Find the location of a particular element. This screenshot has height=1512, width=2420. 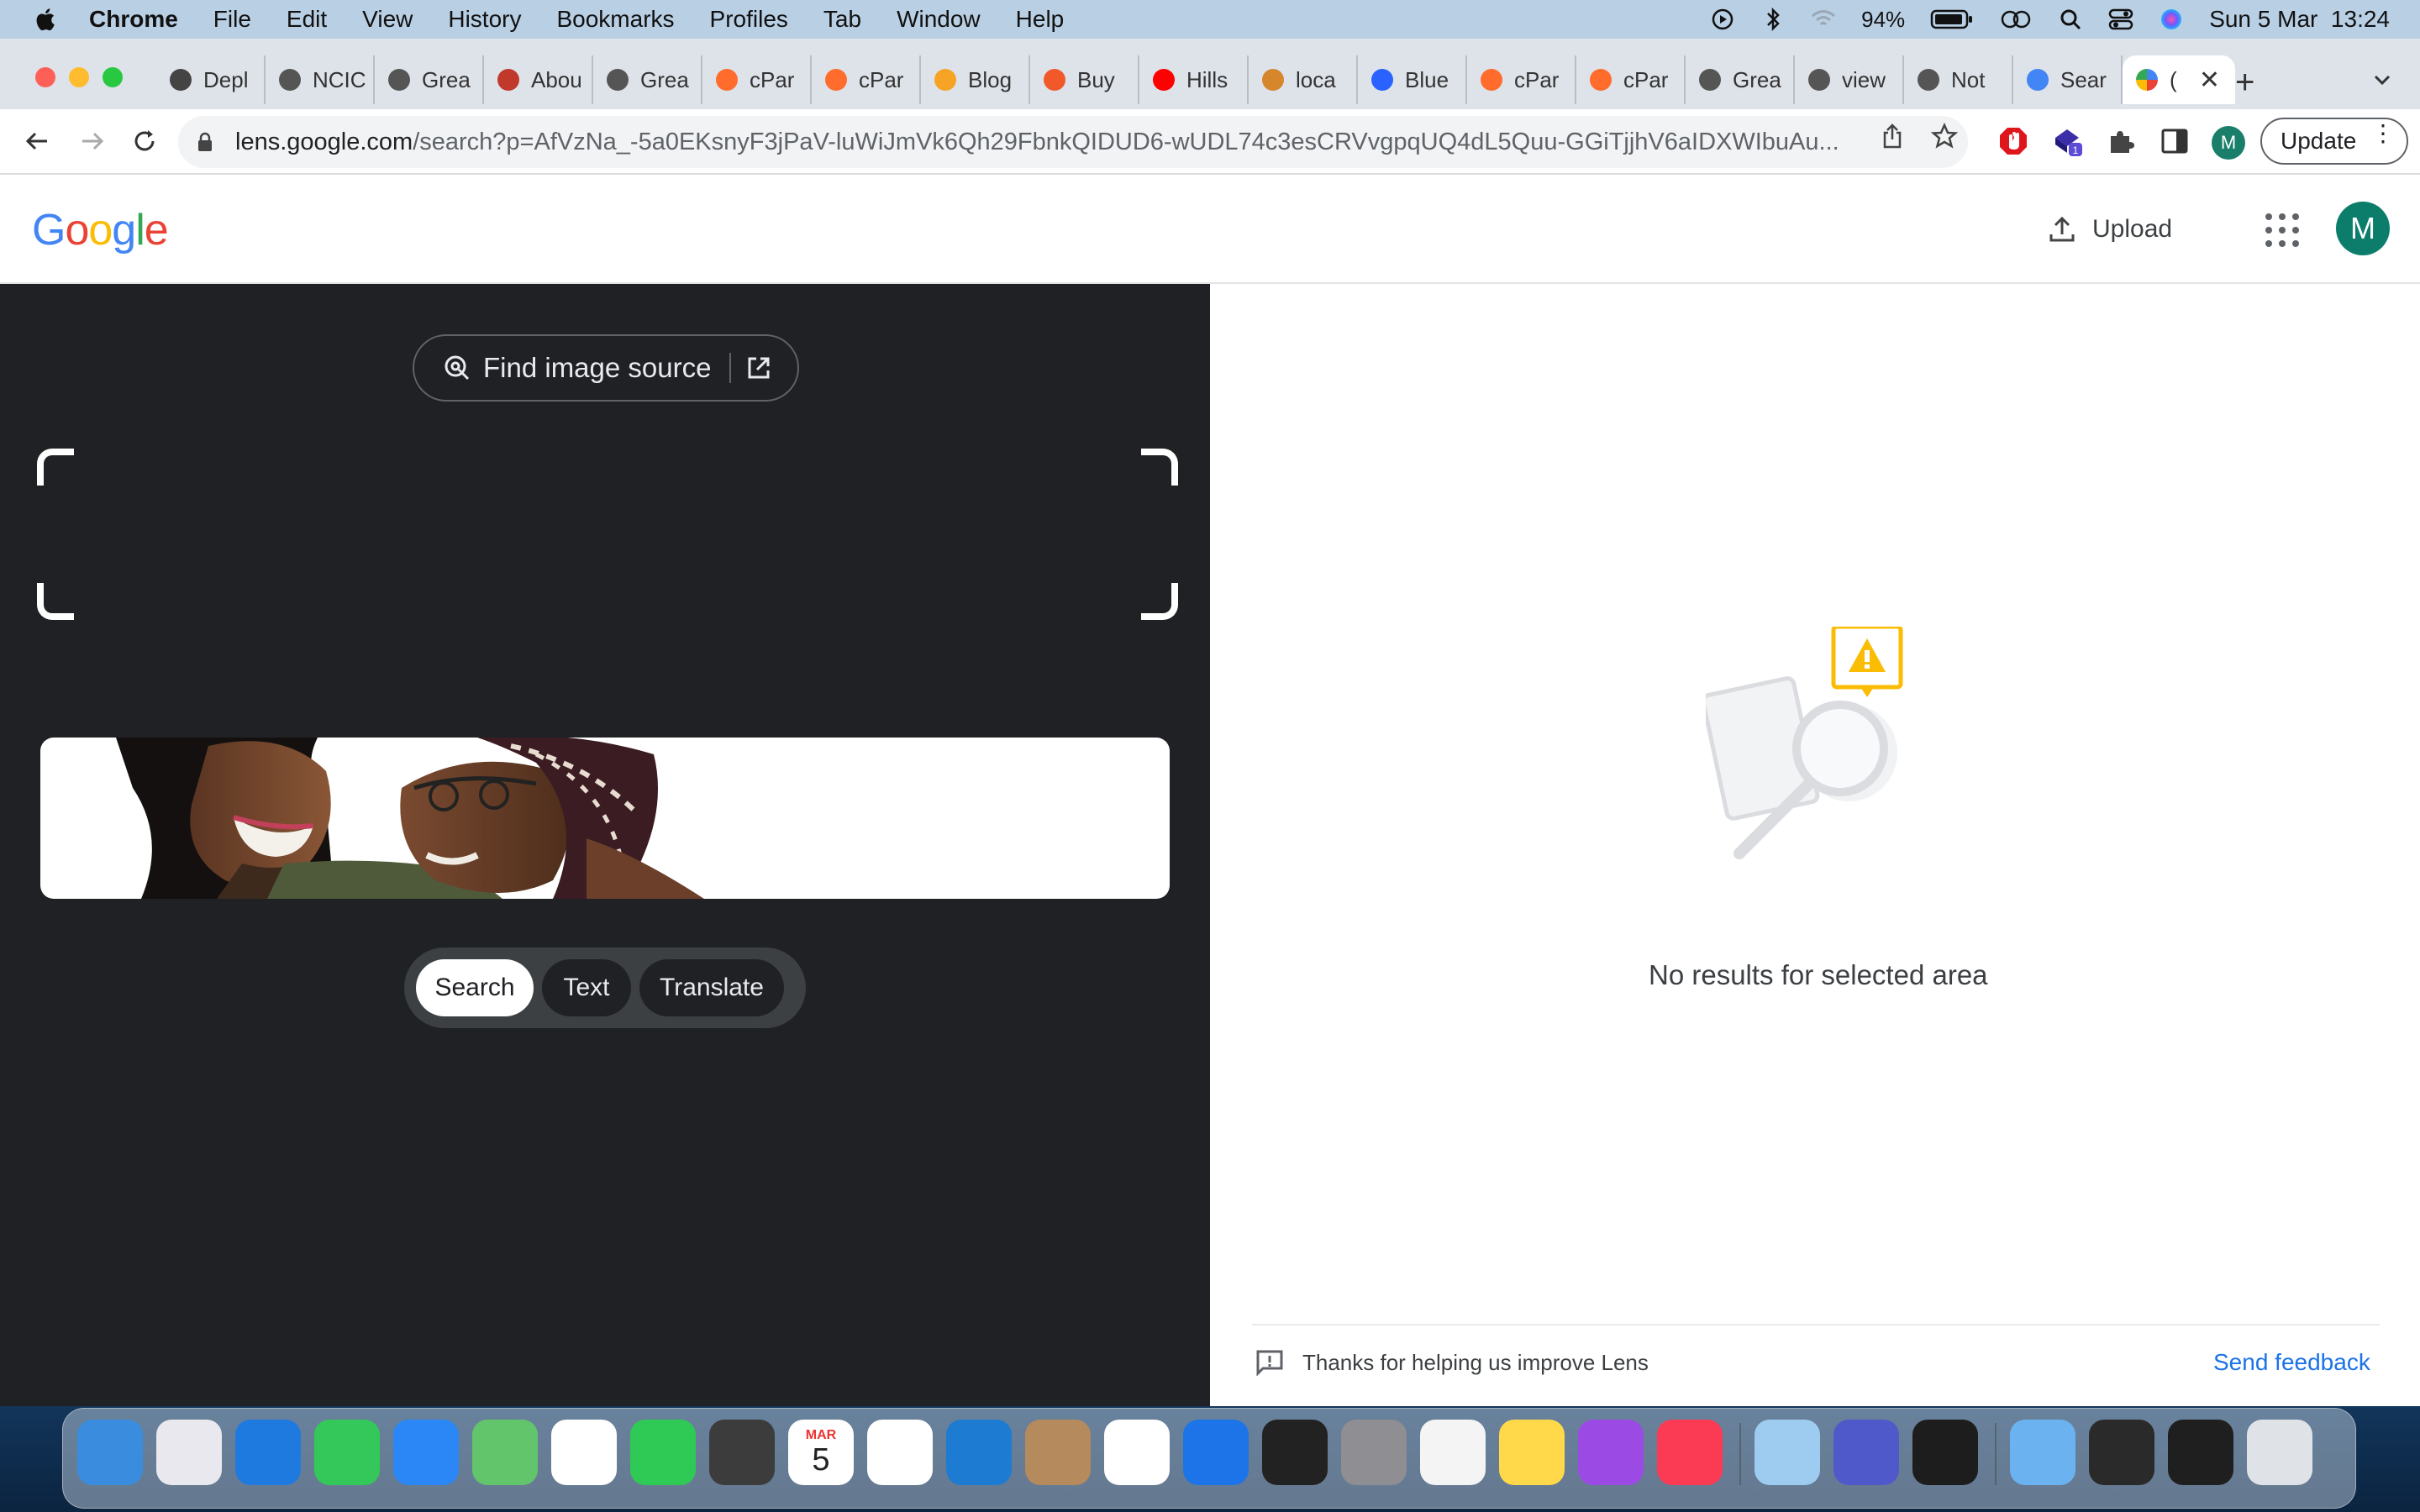

window-close-button is located at coordinates (45, 77).